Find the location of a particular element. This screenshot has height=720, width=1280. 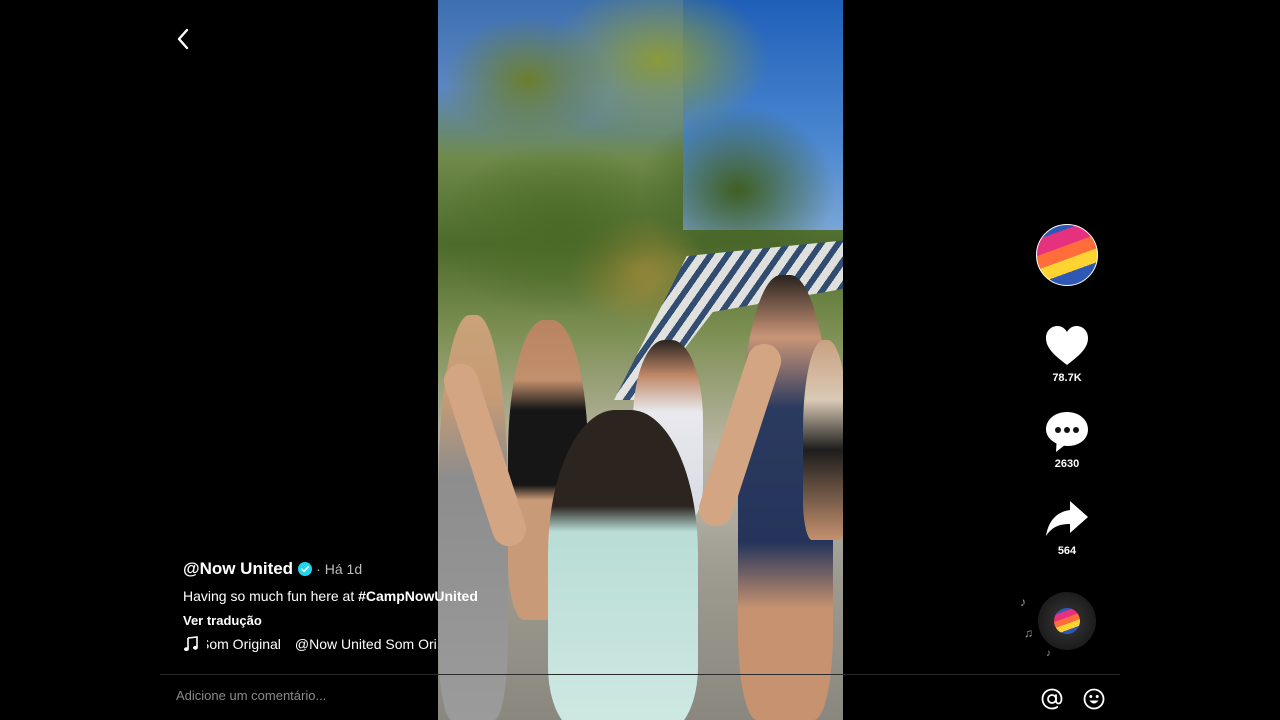

music-track-link: Som Original @Now United Som Ori is located at coordinates (337, 644).